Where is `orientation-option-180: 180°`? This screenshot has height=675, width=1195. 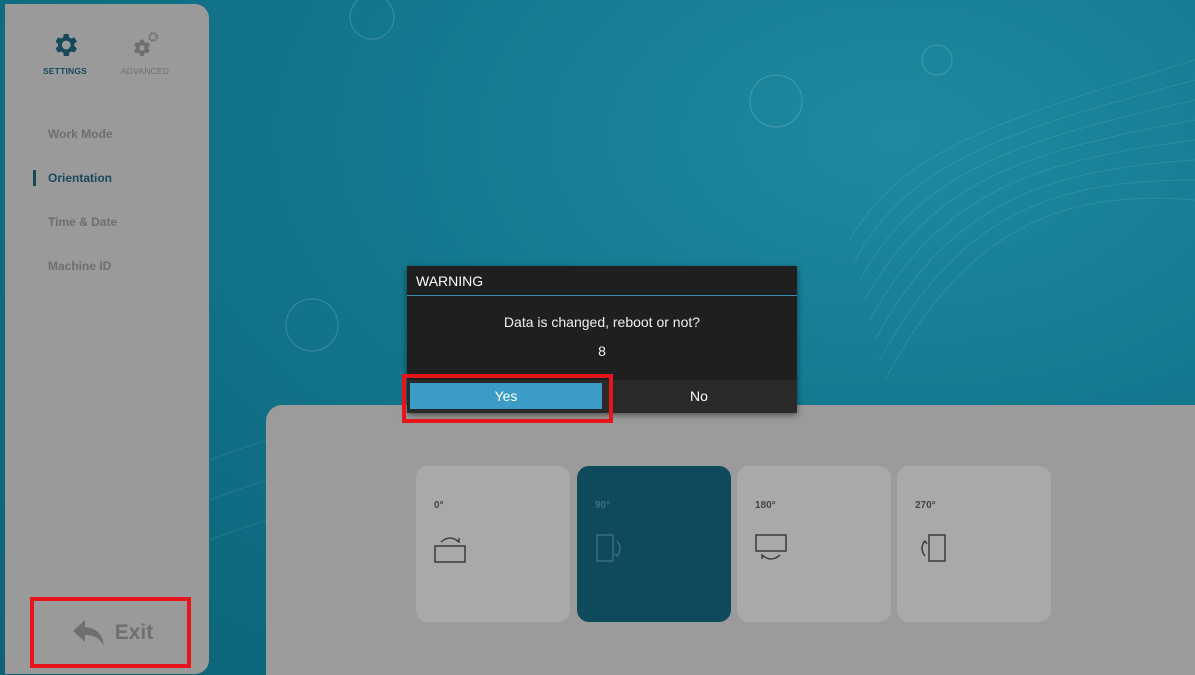
orientation-option-180: 180° is located at coordinates (814, 544).